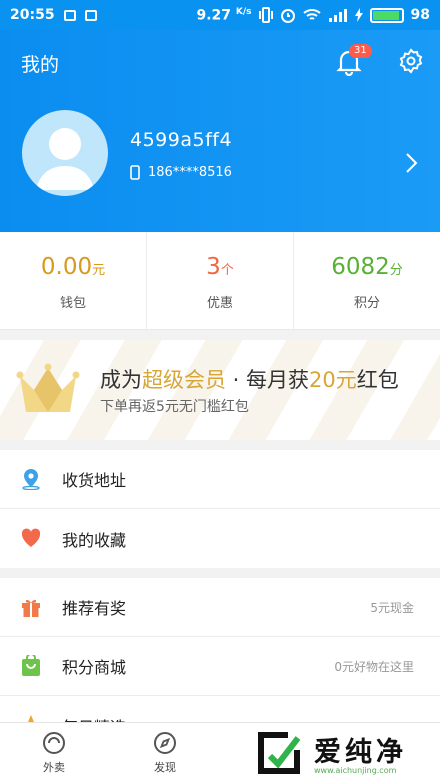 This screenshot has height=782, width=440. Describe the element at coordinates (311, 14) in the screenshot. I see `wifi-icon` at that location.